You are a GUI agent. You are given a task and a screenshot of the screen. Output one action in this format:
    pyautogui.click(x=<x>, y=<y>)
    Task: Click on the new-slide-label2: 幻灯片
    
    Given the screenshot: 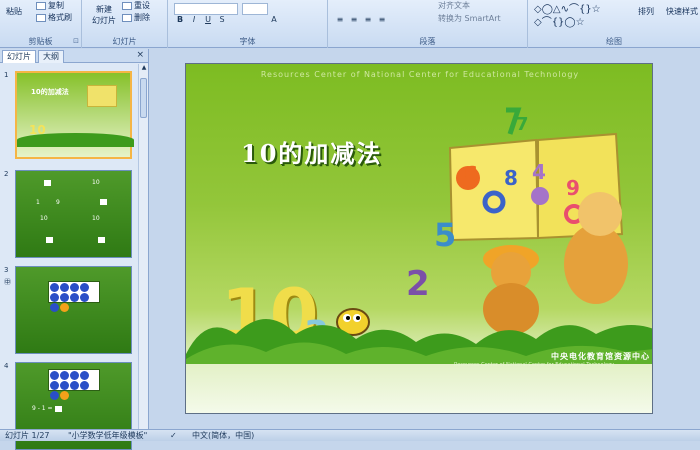 What is the action you would take?
    pyautogui.click(x=104, y=20)
    